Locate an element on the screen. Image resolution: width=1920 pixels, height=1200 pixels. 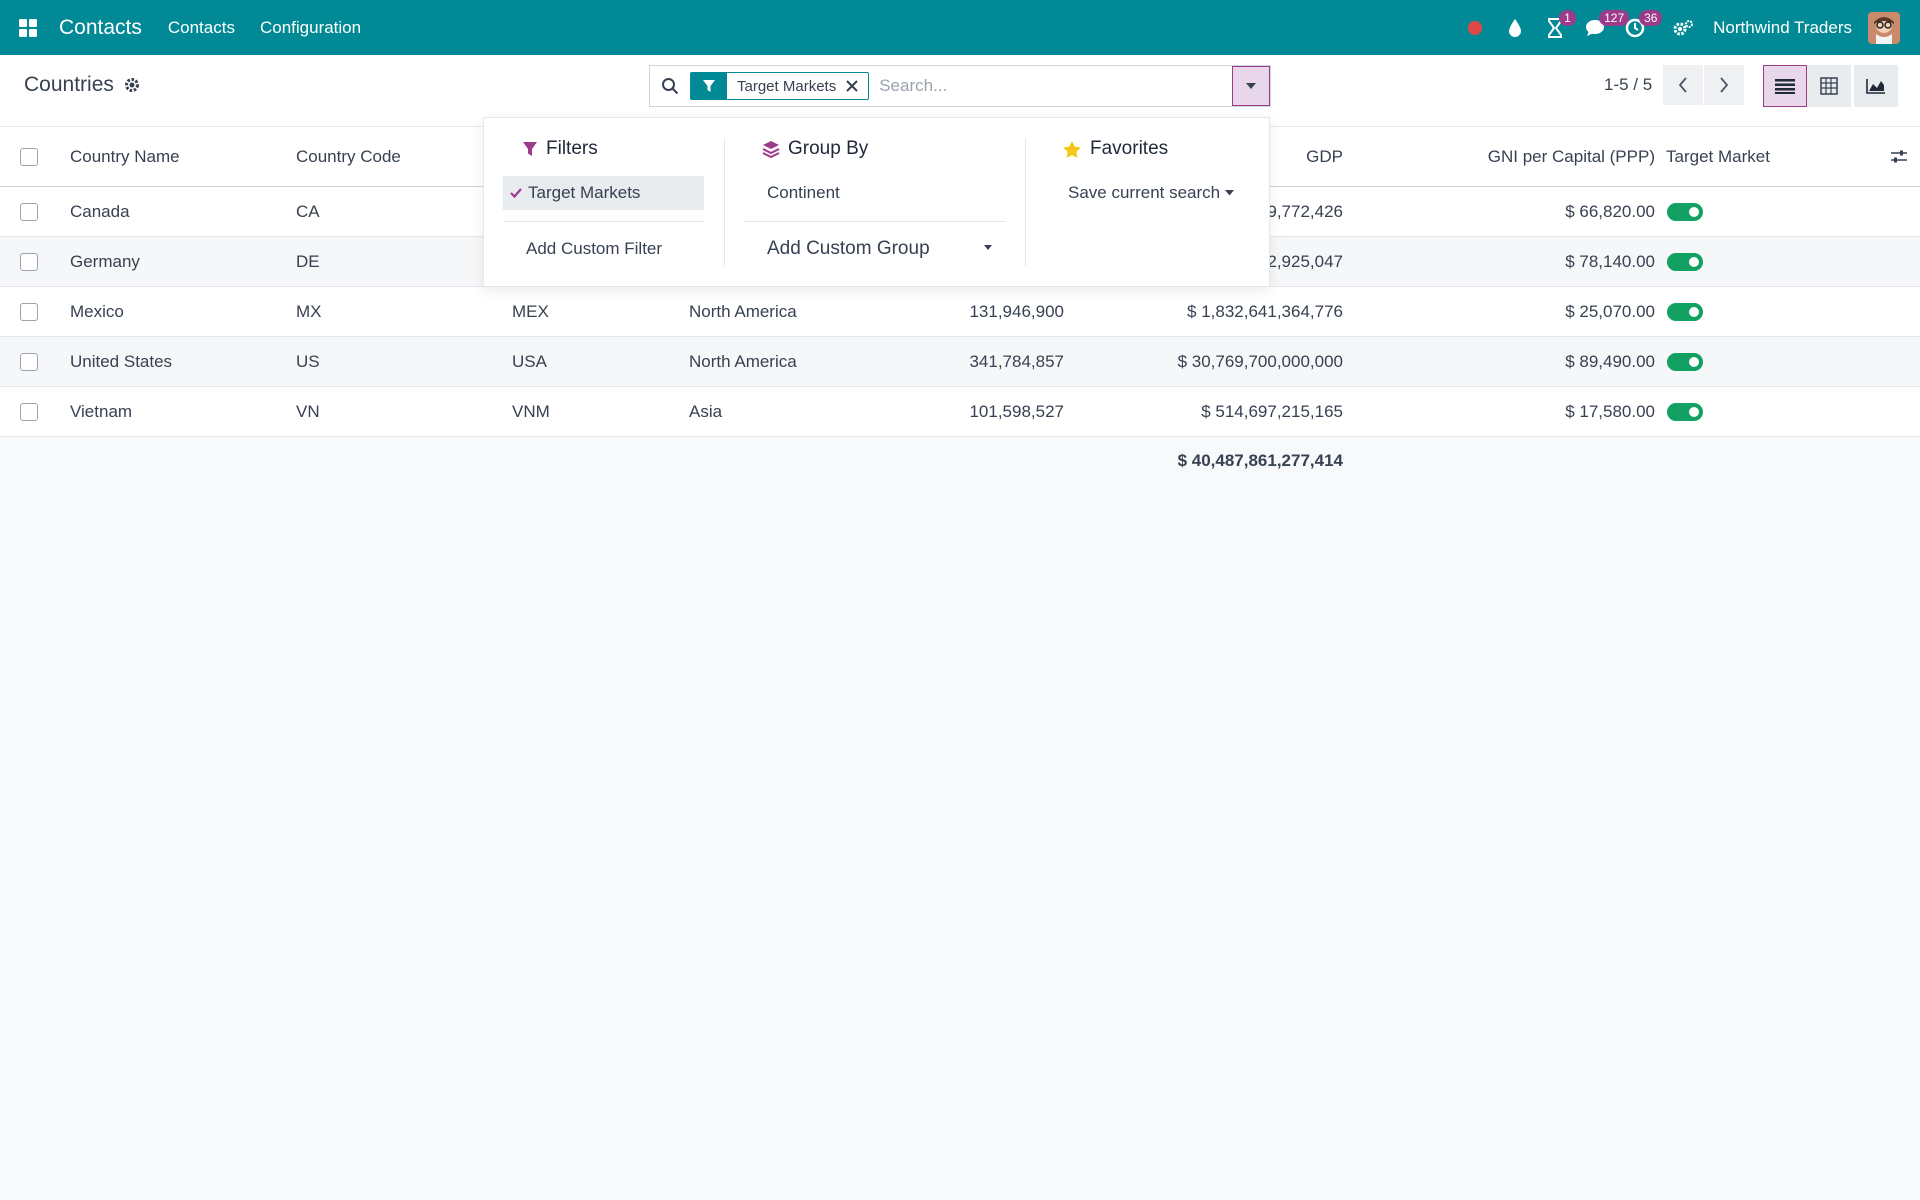
menu-contacts: Contacts is located at coordinates (201, 28).